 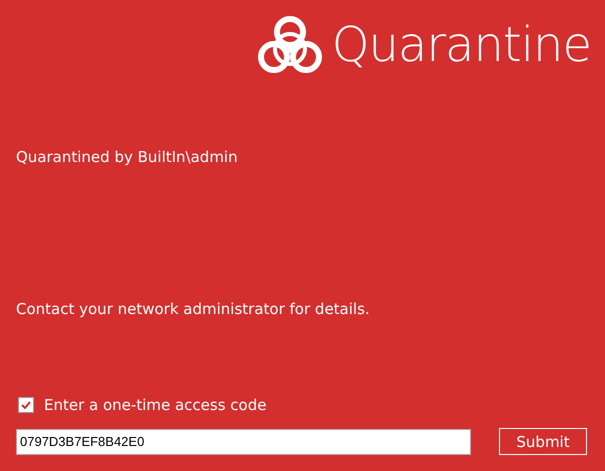 I want to click on access-code-checkbox, so click(x=26, y=405).